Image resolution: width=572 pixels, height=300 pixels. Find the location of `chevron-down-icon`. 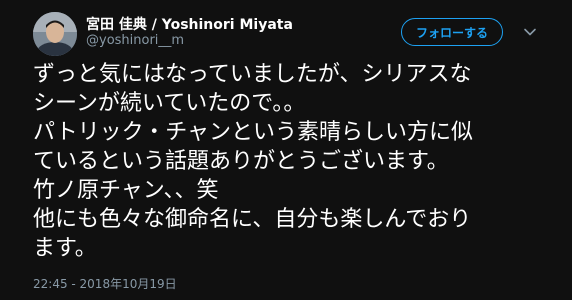

chevron-down-icon is located at coordinates (530, 31).